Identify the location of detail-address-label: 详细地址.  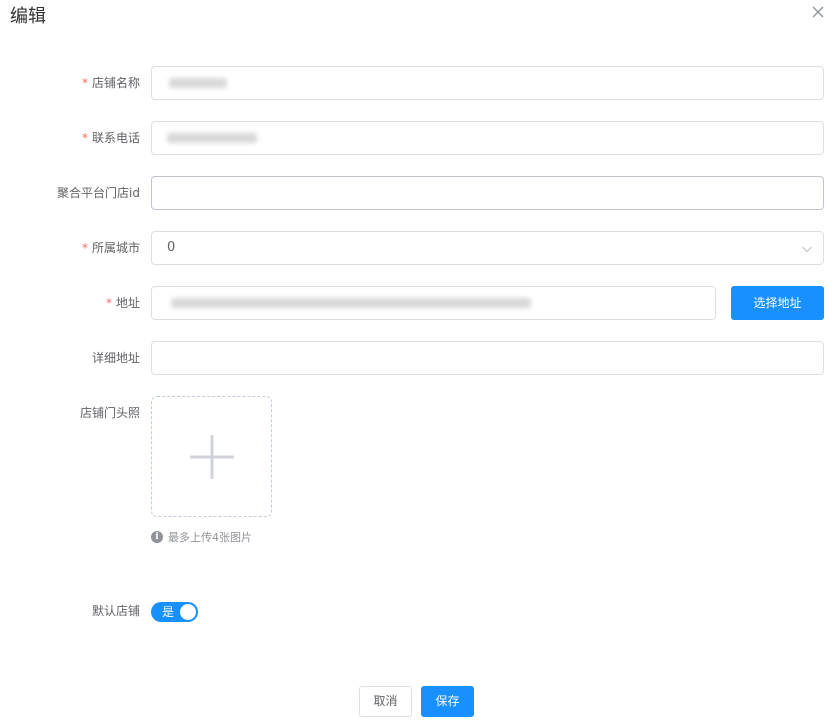
(115, 358).